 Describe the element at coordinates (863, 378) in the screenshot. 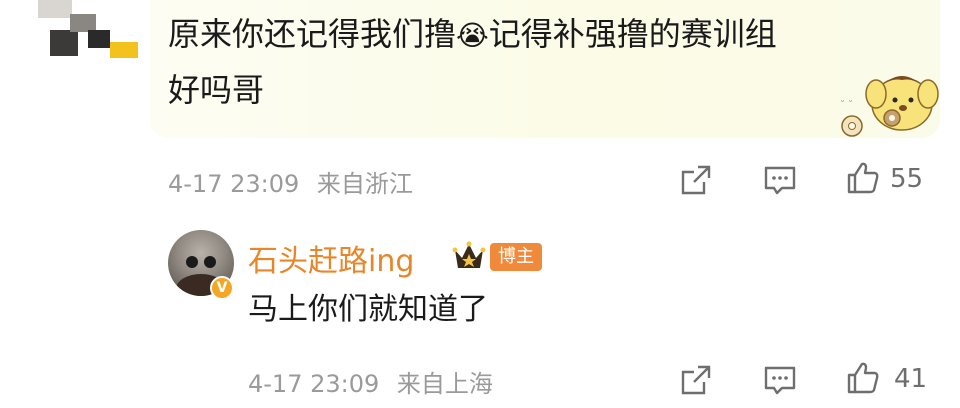

I see `reply-like-icon` at that location.